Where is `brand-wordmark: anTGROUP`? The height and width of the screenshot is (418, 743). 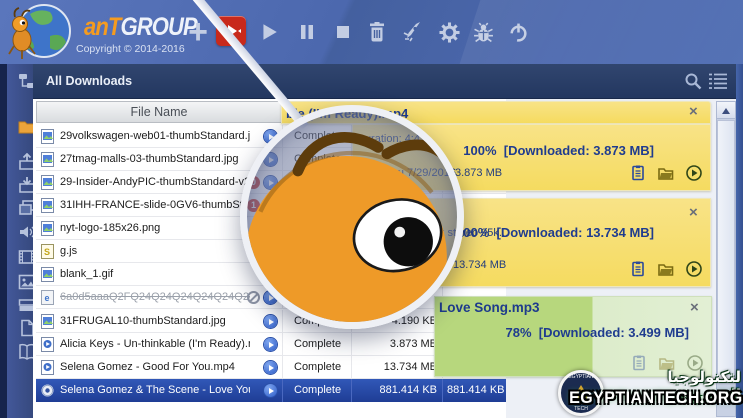
brand-wordmark: anTGROUP is located at coordinates (141, 27).